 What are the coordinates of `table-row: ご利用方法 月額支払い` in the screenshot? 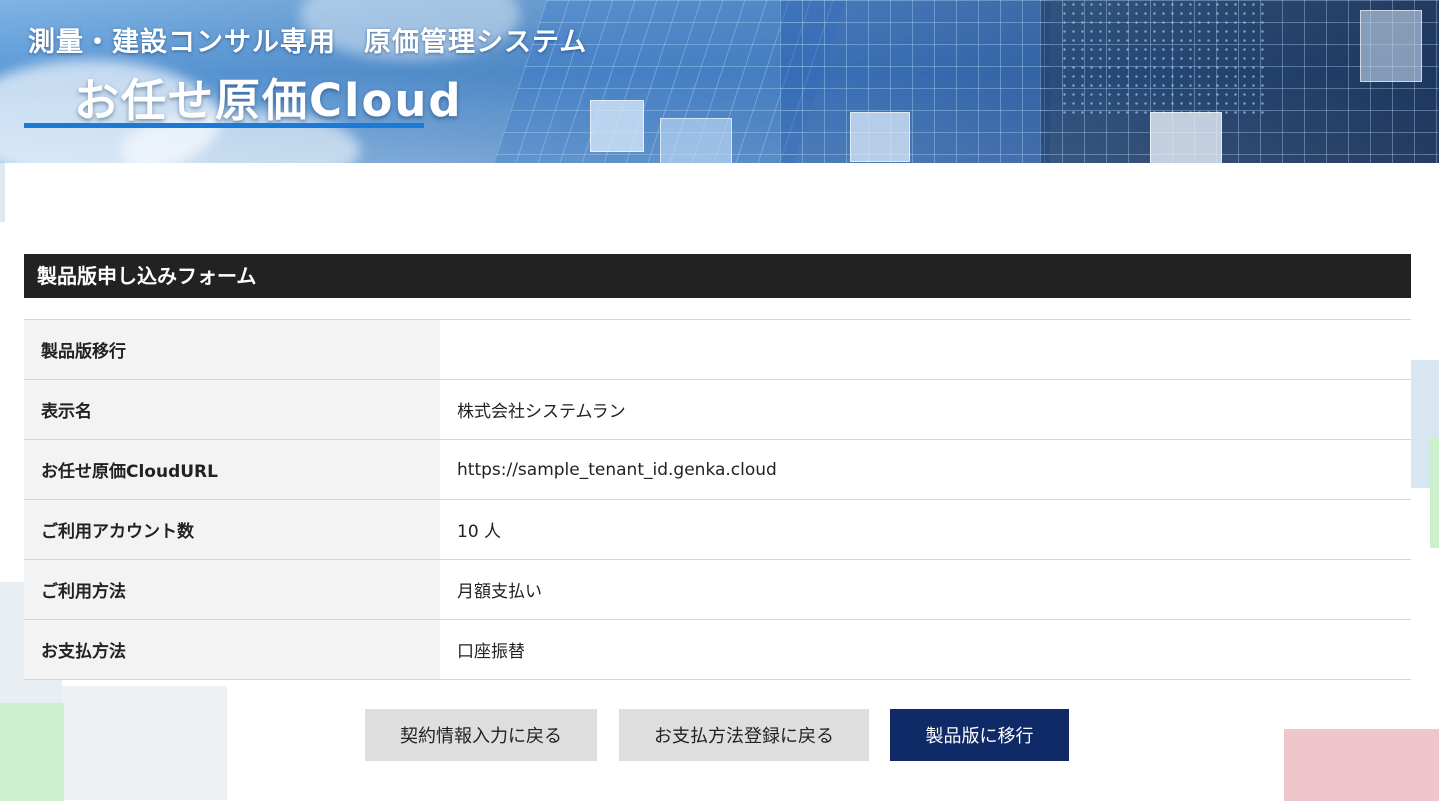 It's located at (717, 589).